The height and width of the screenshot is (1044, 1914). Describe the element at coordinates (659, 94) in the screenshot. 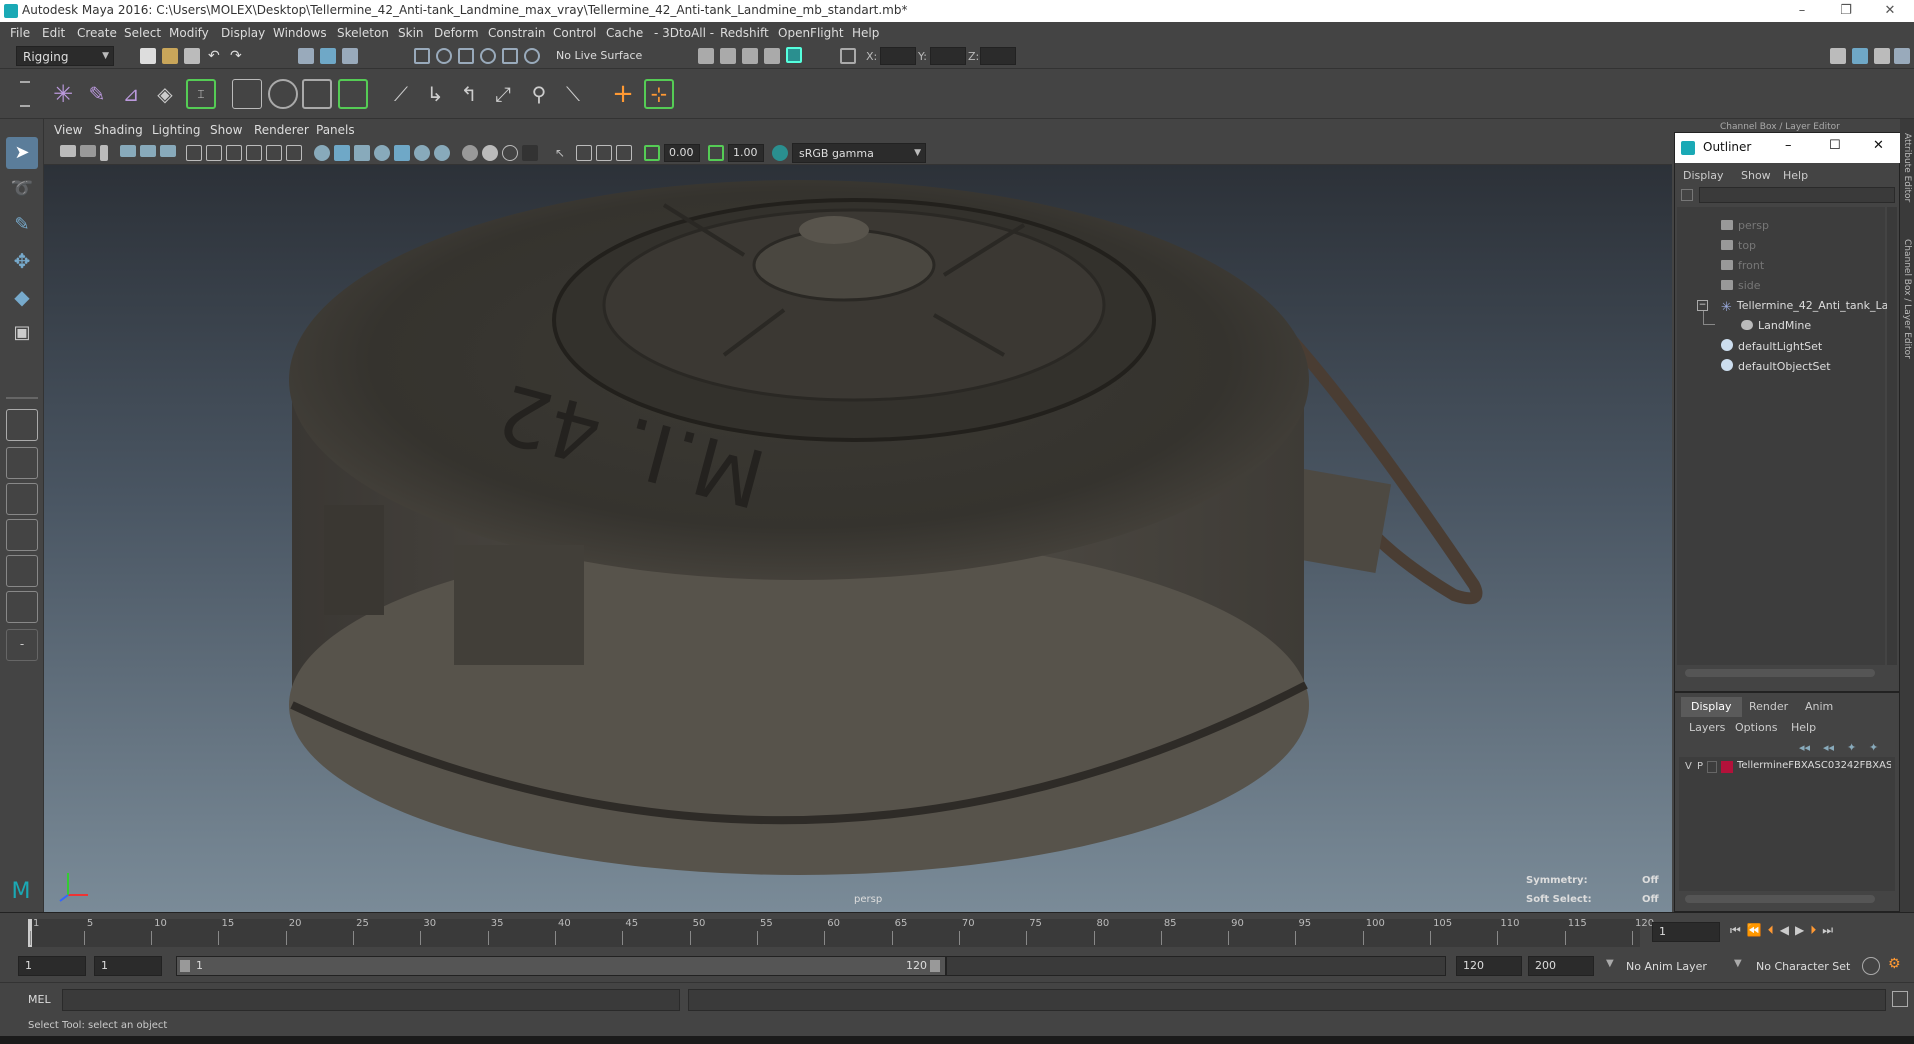

I see `set-driven-key-icon: ⊹` at that location.